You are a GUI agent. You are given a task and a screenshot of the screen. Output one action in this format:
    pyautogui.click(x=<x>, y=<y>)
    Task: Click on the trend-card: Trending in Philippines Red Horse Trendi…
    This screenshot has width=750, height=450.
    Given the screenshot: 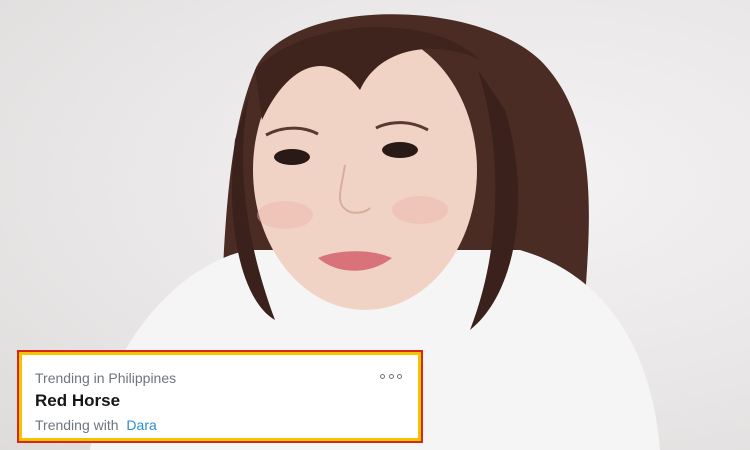 What is the action you would take?
    pyautogui.click(x=220, y=396)
    